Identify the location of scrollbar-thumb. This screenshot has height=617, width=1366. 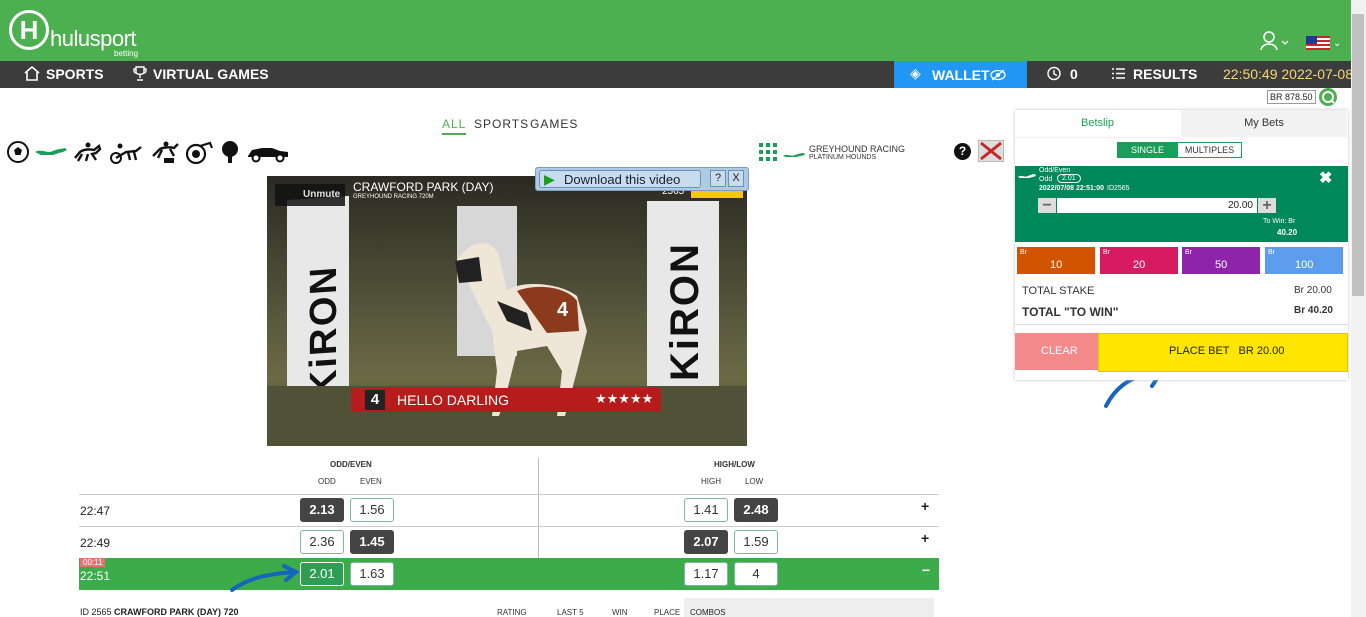
(1358, 155).